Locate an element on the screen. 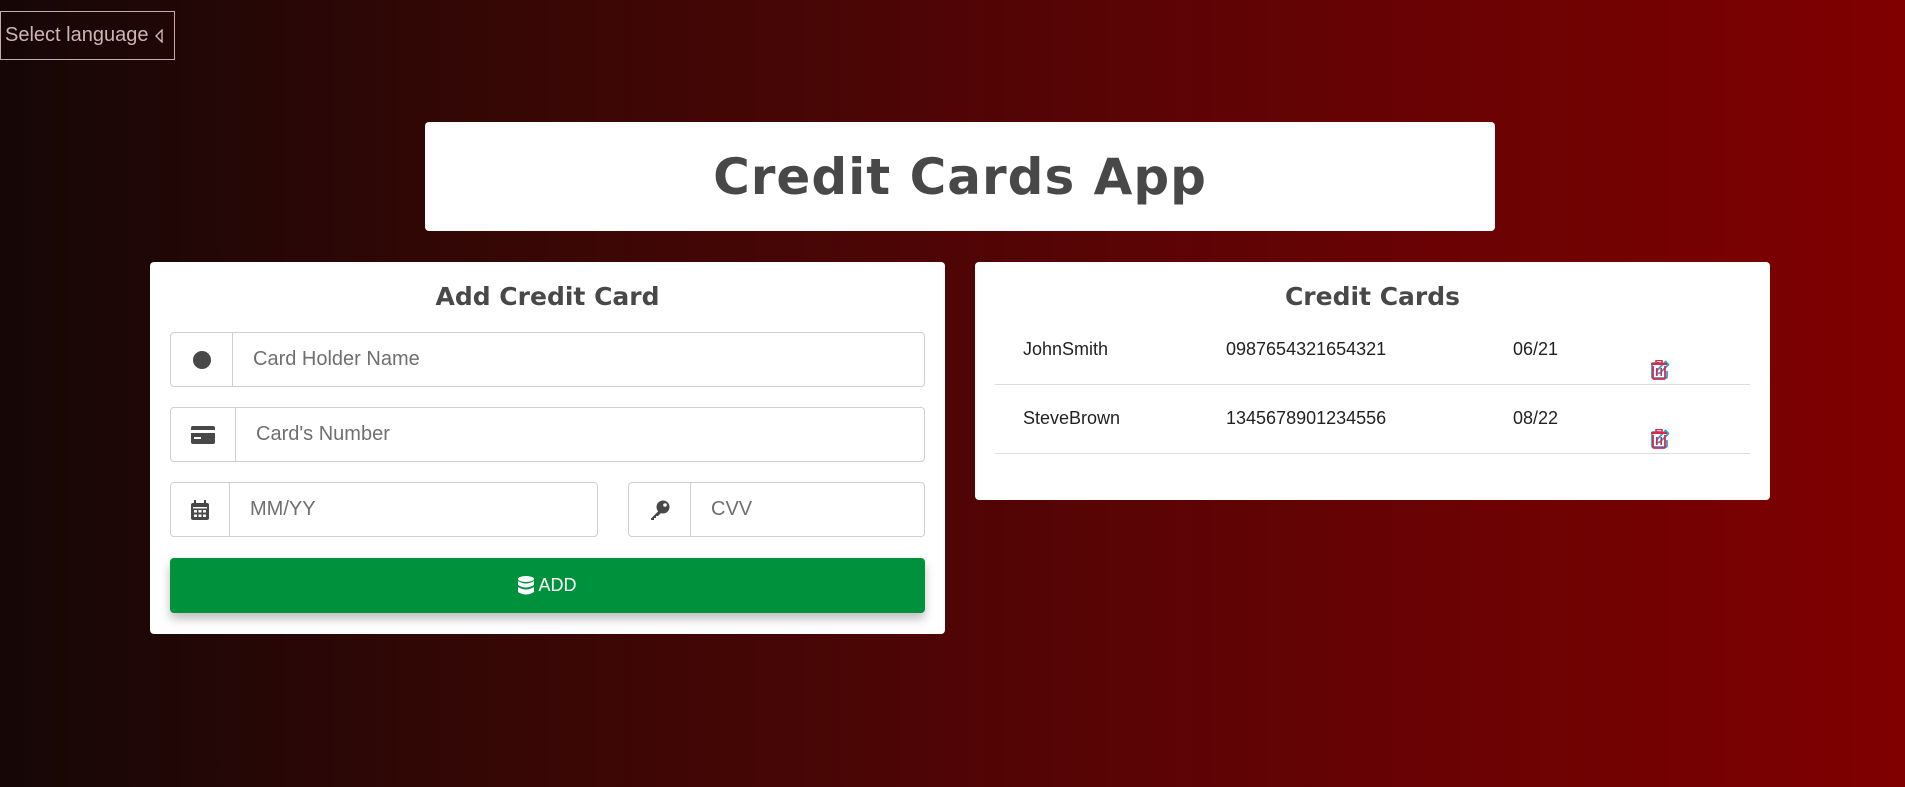  holder-name-group is located at coordinates (547, 359).